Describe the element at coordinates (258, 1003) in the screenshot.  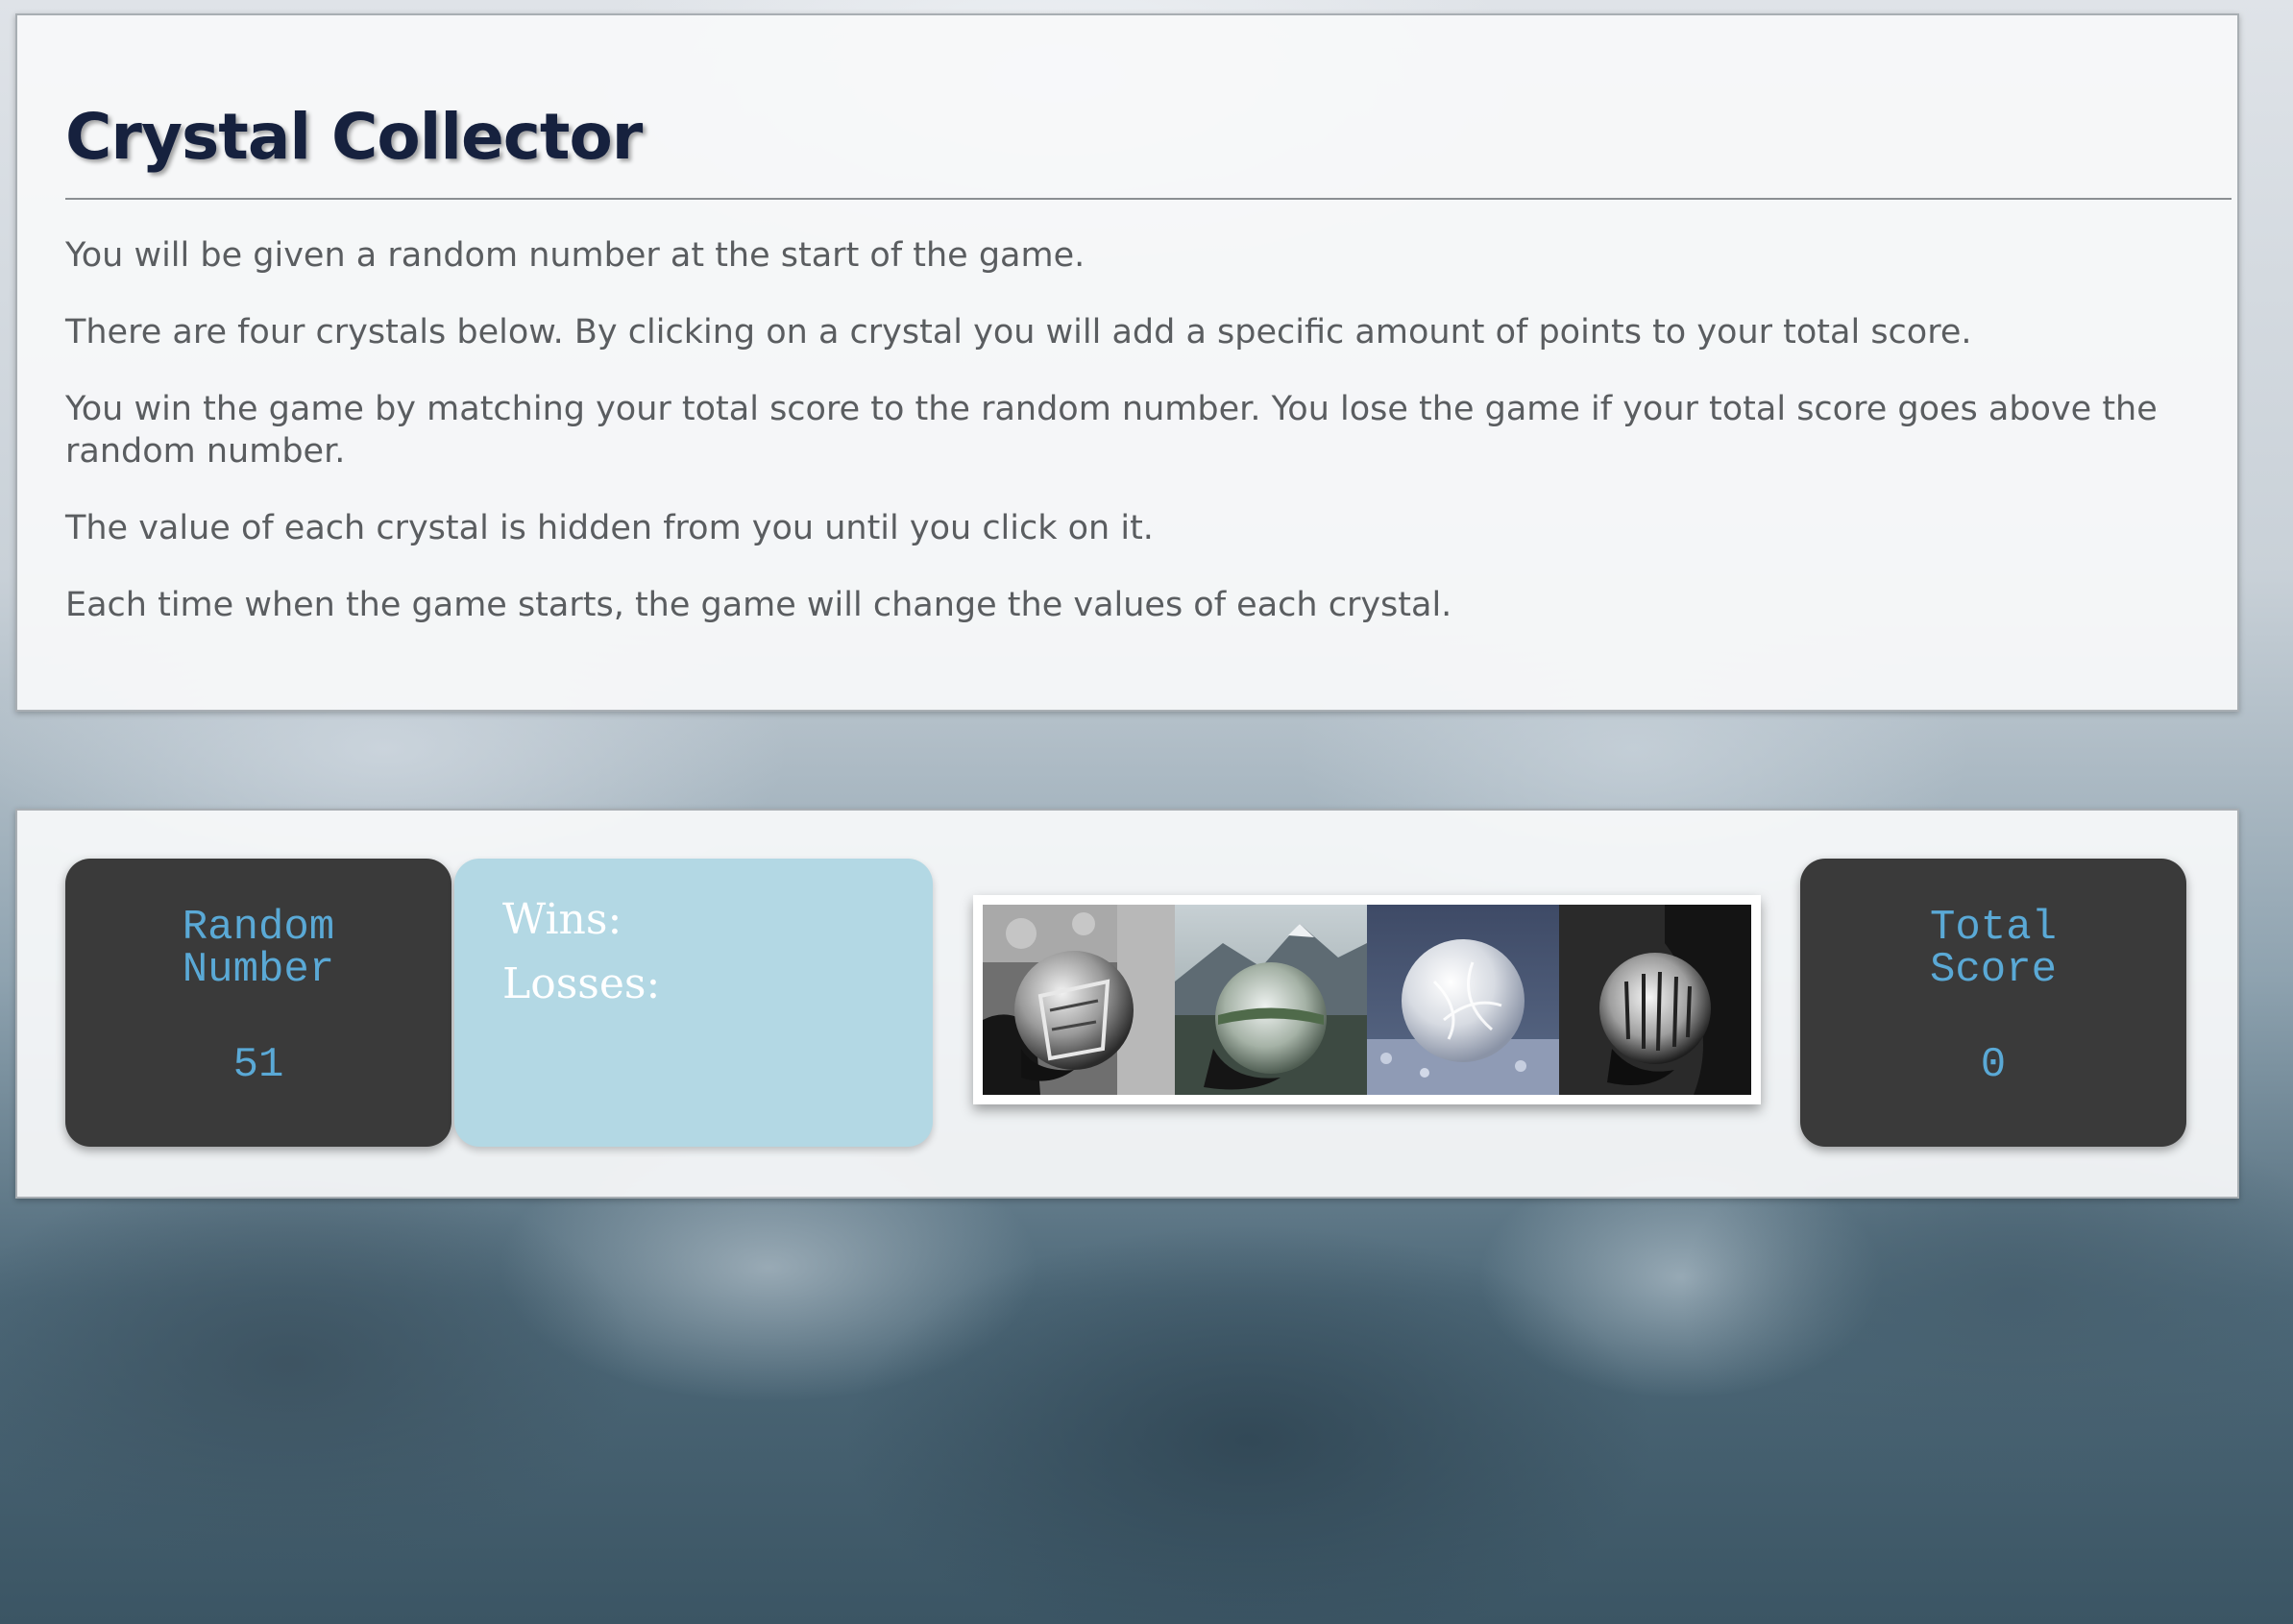
I see `random-number-box: Random Number 51` at that location.